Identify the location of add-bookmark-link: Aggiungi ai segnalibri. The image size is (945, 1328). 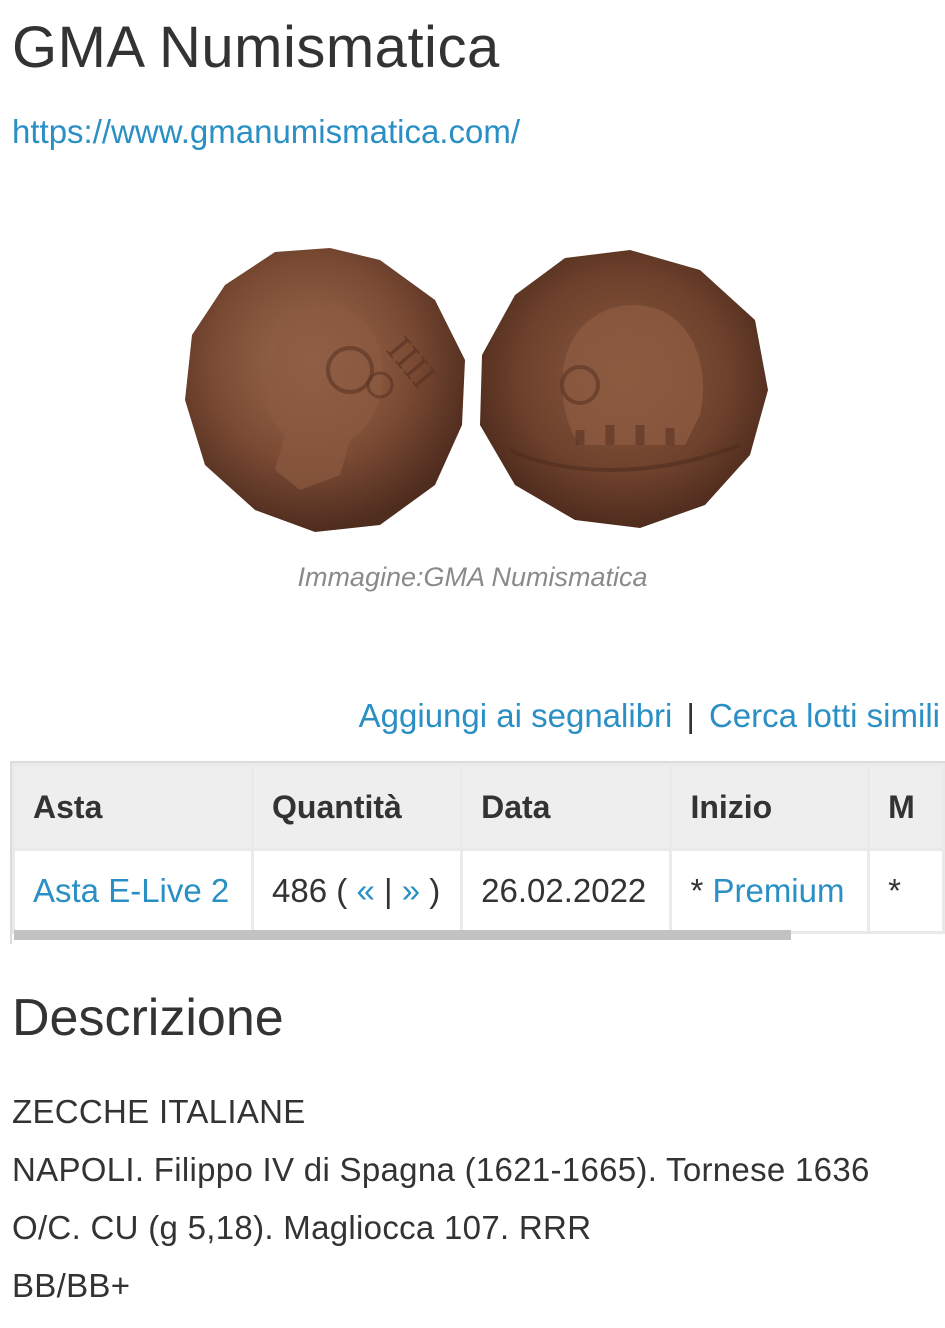
(516, 715).